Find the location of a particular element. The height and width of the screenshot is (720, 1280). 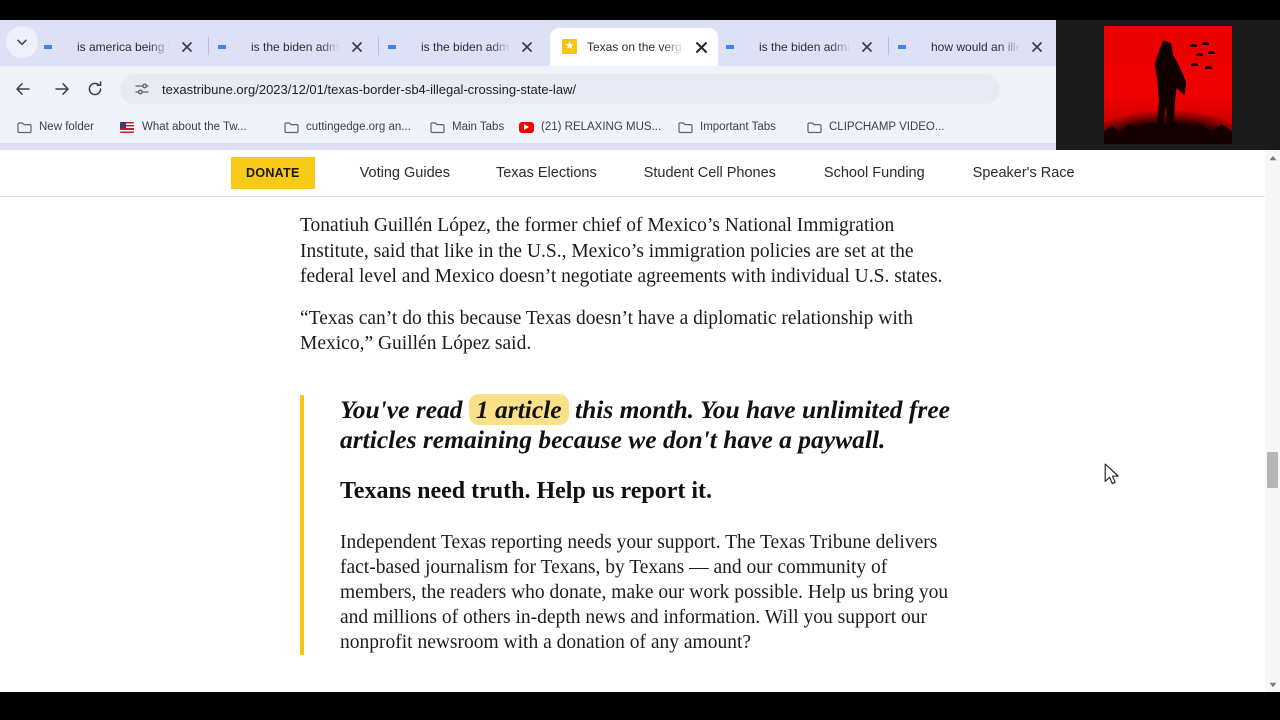

scroll-down-arrow-icon is located at coordinates (1272, 684).